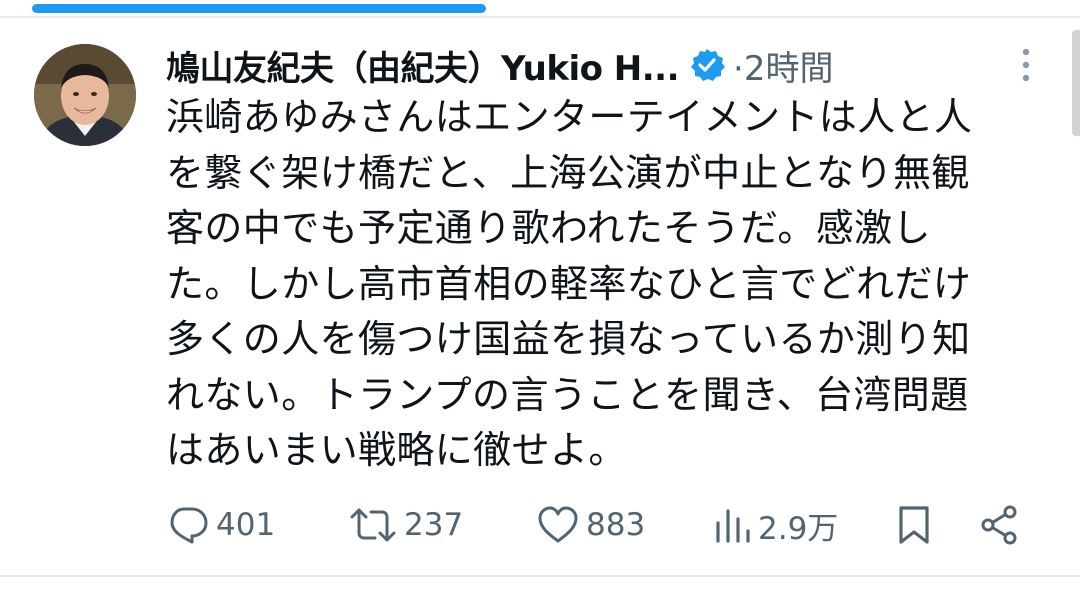 The width and height of the screenshot is (1080, 590). I want to click on more-vertical-icon, so click(1026, 65).